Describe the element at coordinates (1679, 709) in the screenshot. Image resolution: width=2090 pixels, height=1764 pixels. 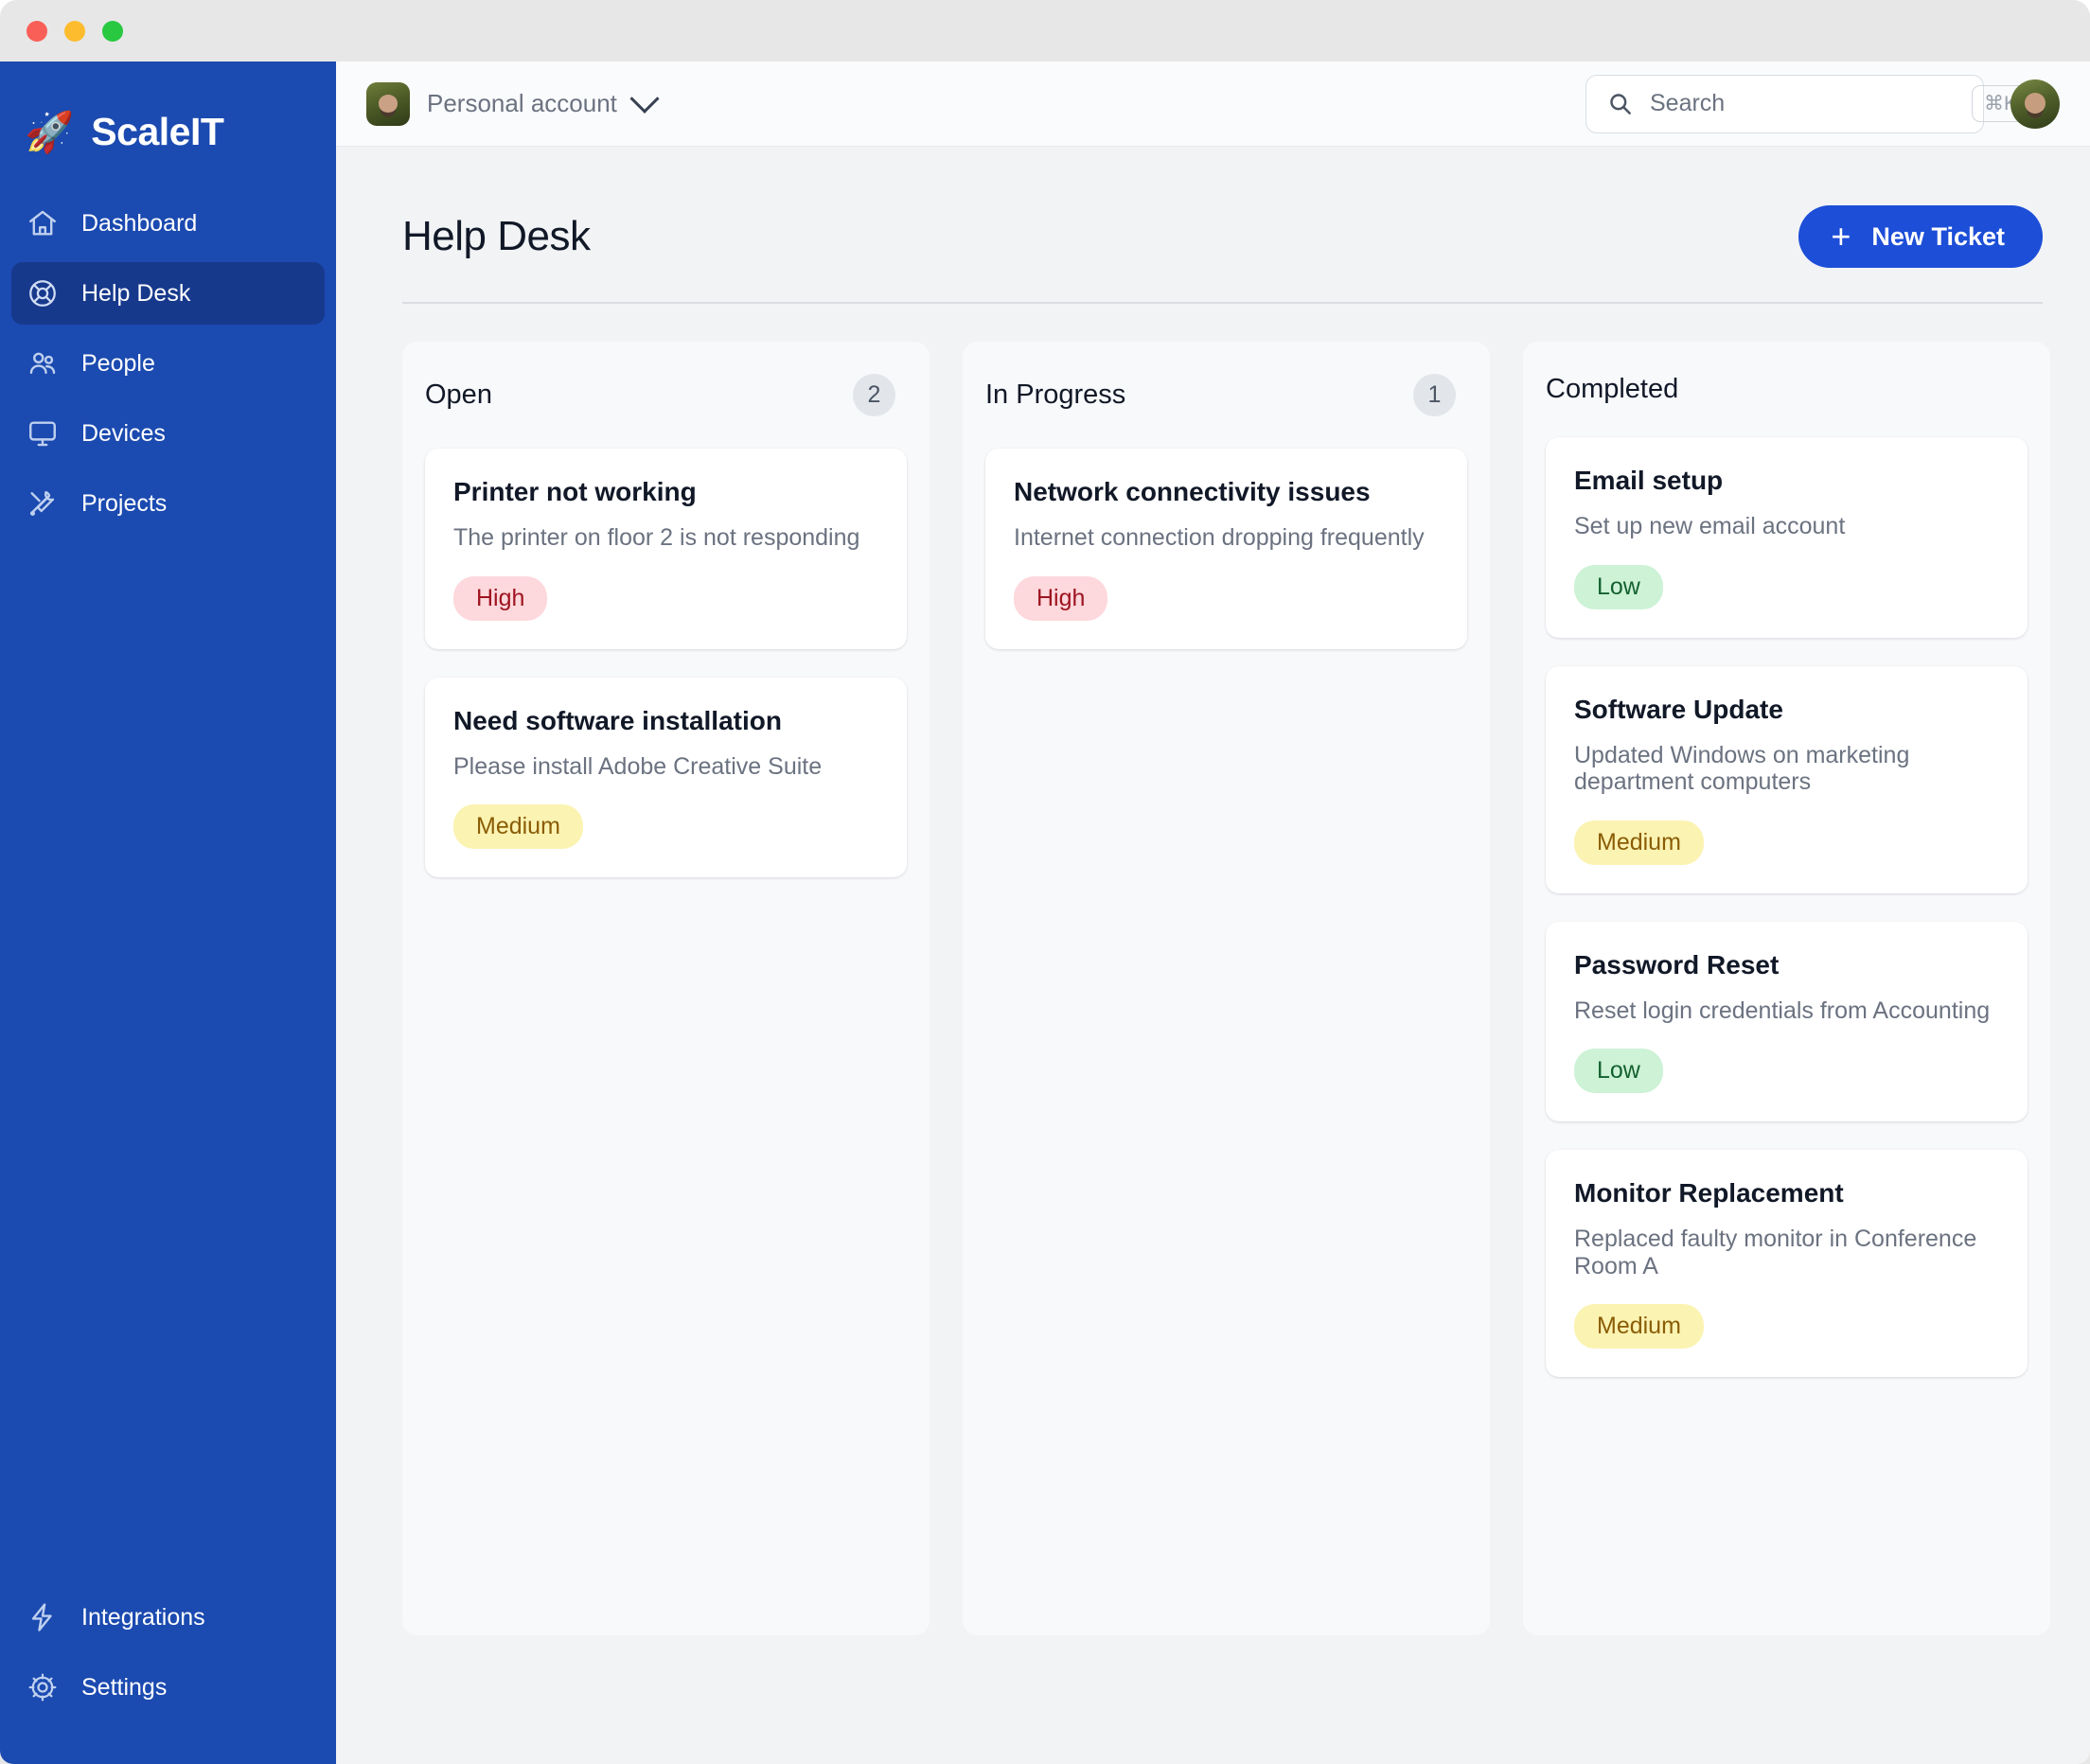
I see `ticket-title: Software Update` at that location.